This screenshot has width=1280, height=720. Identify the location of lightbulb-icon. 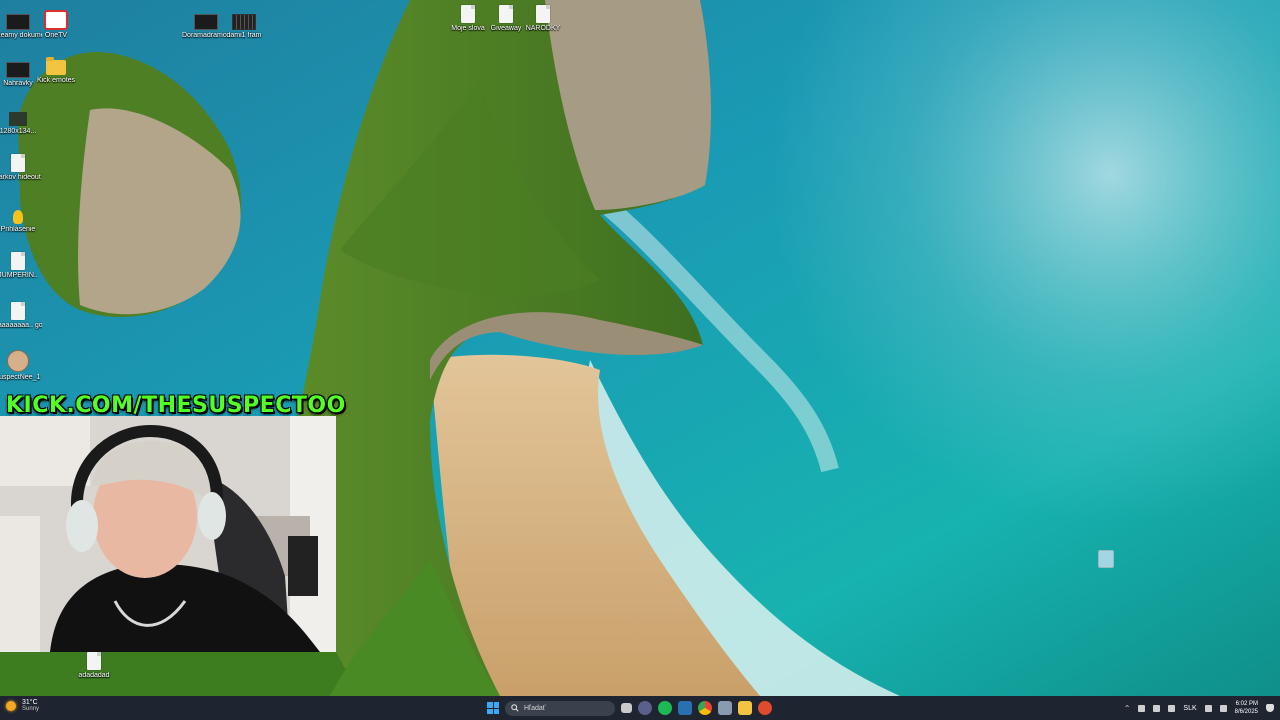
(18, 217).